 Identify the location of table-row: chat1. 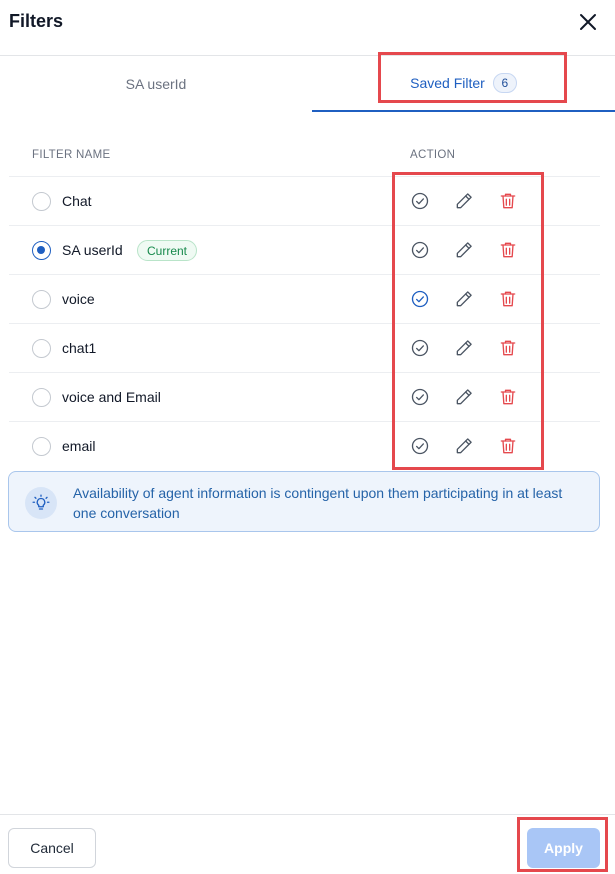
(304, 348).